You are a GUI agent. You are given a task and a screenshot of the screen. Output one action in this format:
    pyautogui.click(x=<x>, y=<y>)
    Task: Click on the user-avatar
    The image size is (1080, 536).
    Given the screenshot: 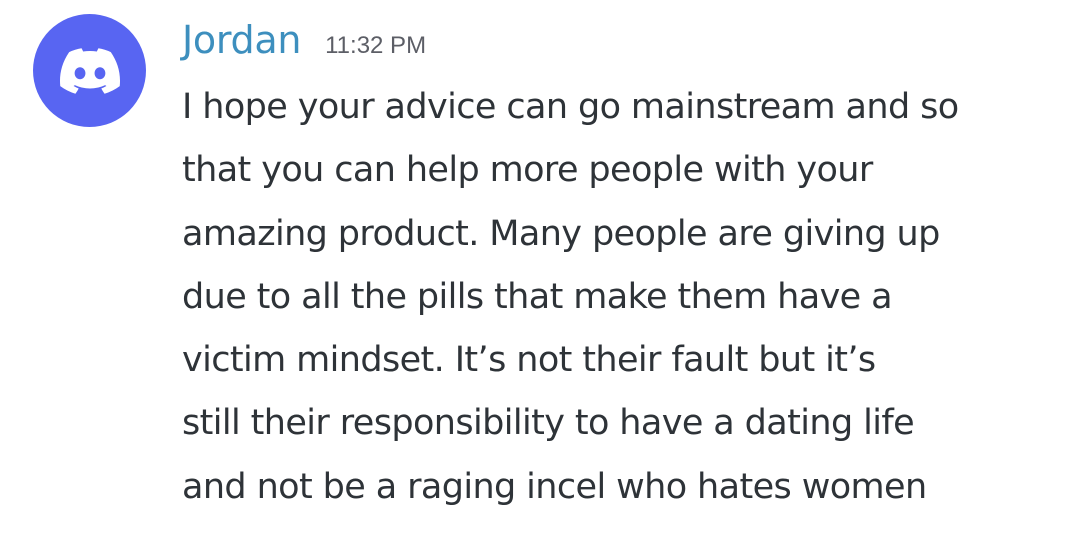 What is the action you would take?
    pyautogui.click(x=89, y=70)
    